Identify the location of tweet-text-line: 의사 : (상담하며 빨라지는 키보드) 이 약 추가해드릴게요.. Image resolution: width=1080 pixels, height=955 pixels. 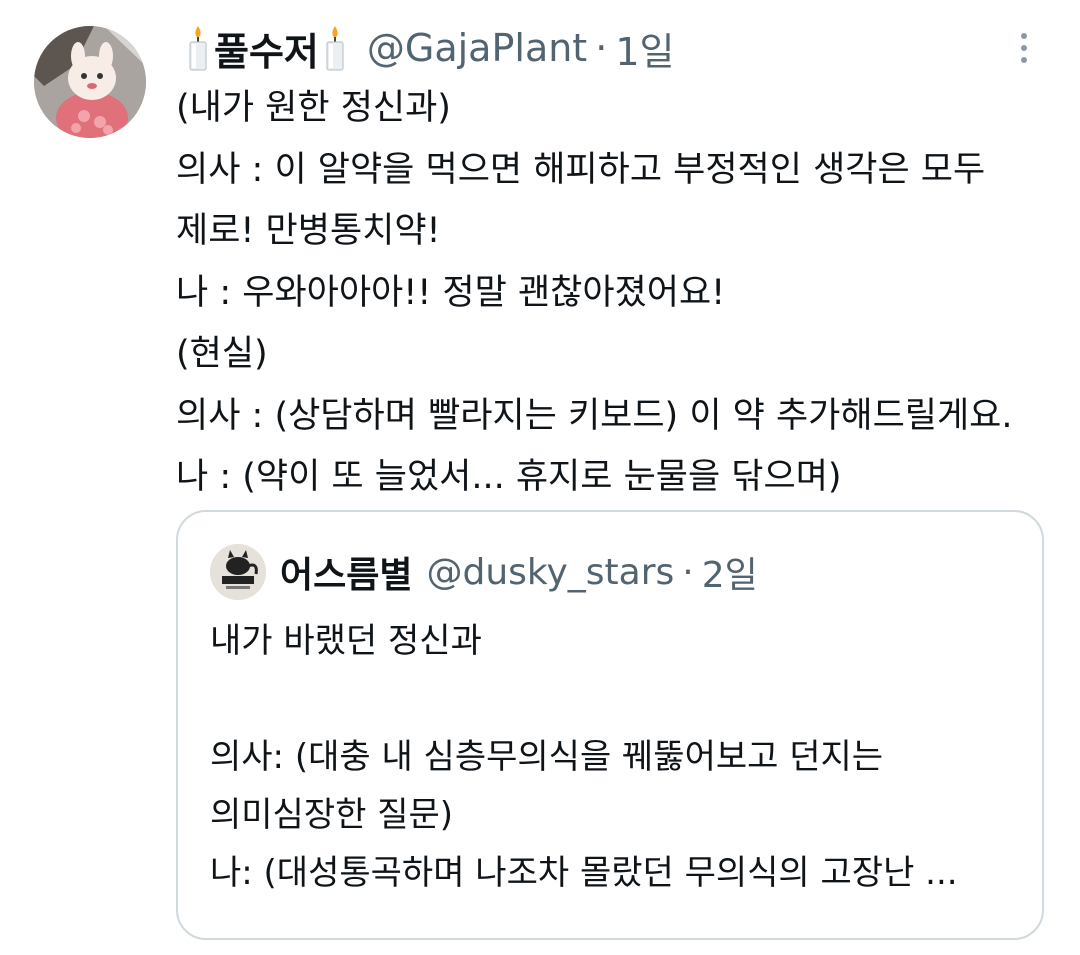
(594, 415).